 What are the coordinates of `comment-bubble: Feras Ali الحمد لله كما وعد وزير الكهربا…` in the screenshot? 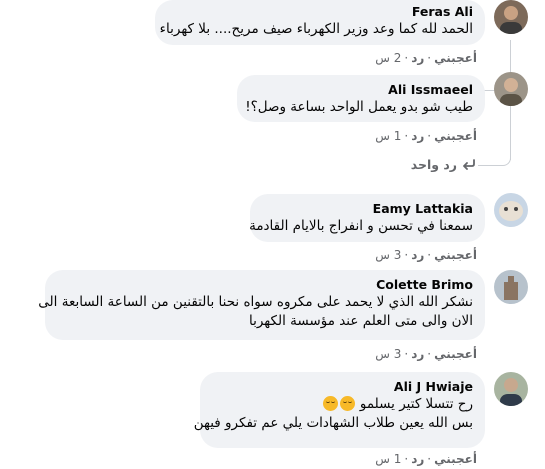 It's located at (320, 22).